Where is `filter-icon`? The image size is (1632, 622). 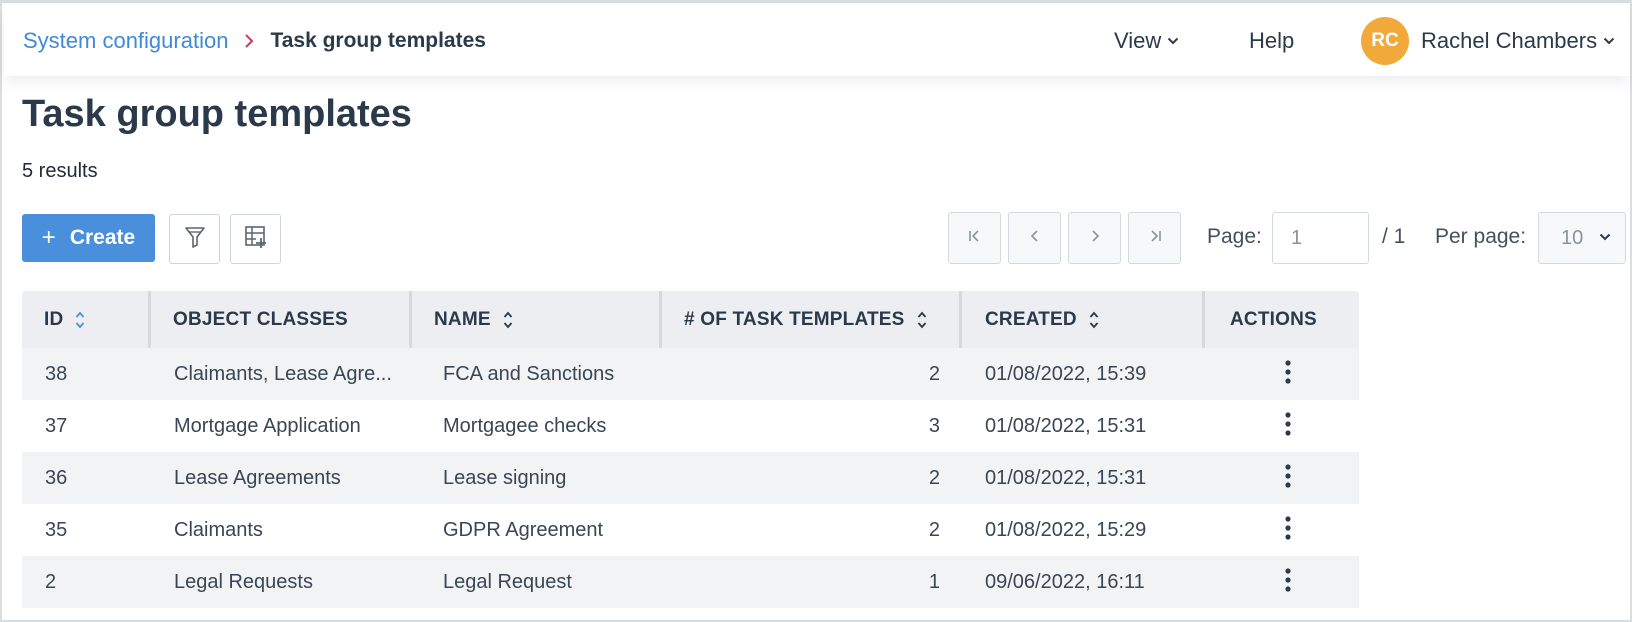 filter-icon is located at coordinates (195, 239).